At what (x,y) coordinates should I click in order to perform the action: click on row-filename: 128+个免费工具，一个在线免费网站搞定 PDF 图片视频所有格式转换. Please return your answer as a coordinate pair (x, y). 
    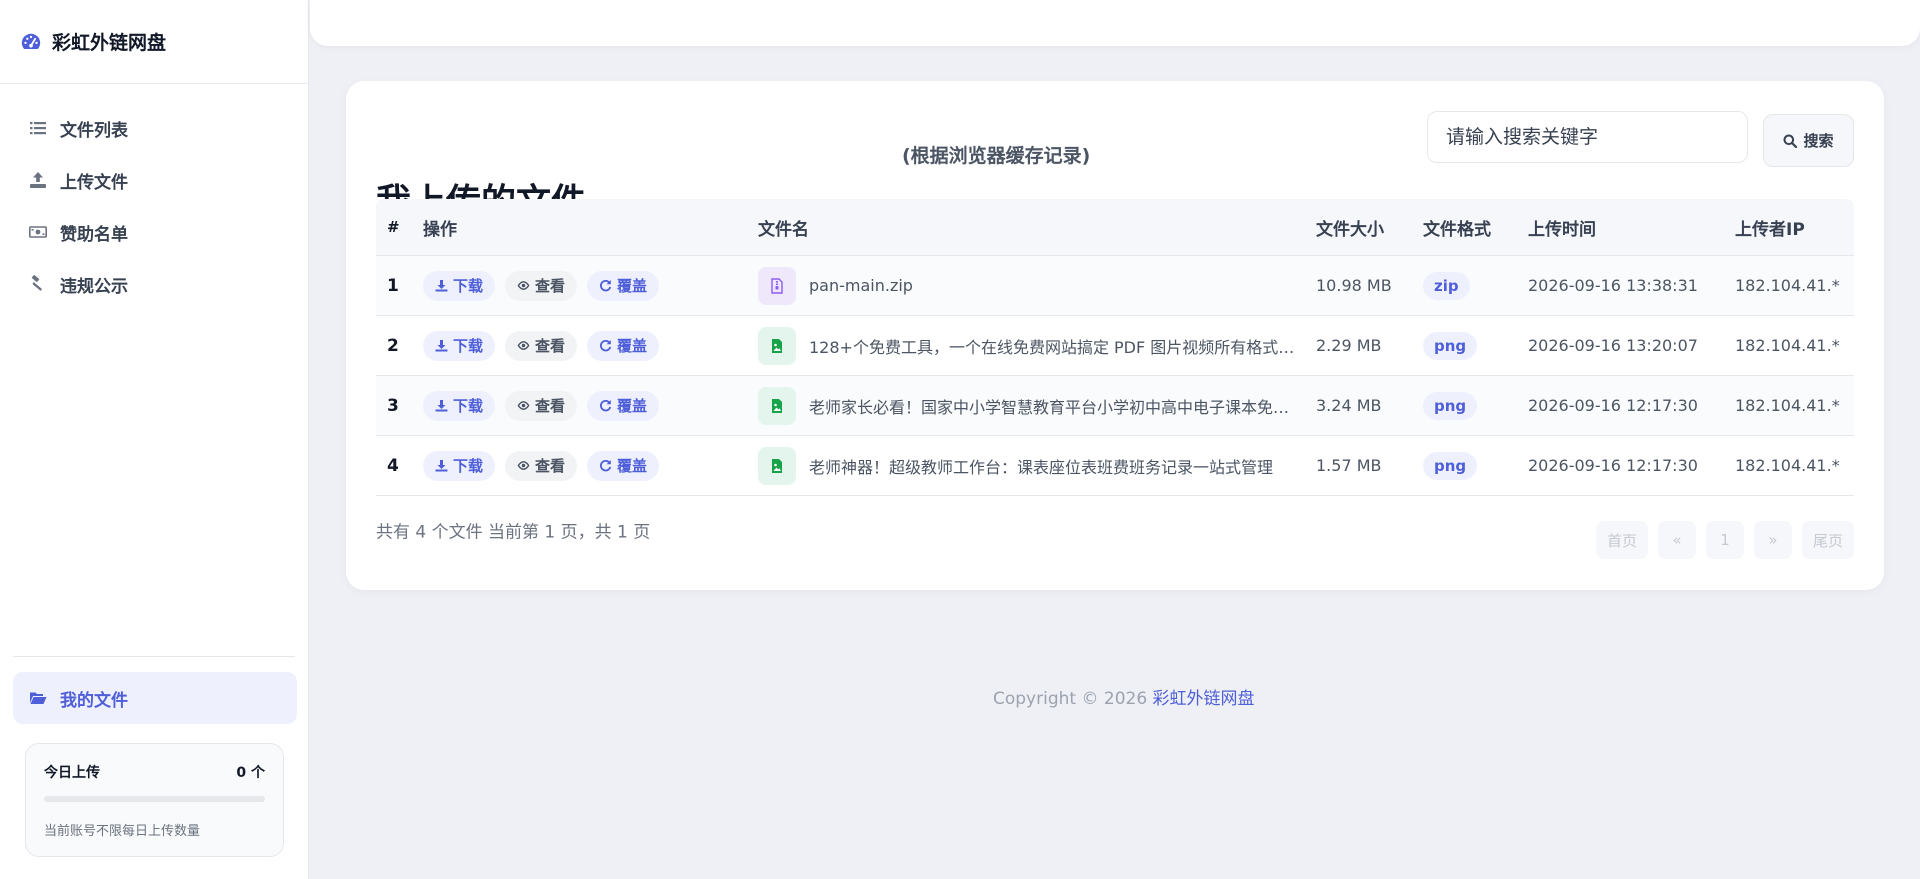
    Looking at the image, I should click on (1037, 345).